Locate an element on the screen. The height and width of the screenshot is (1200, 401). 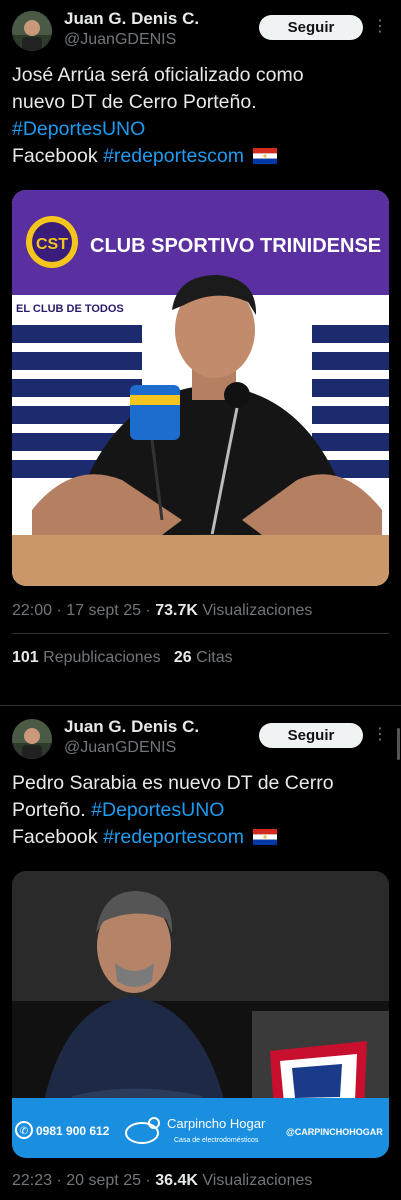
quotes-label: Citas is located at coordinates (214, 657).